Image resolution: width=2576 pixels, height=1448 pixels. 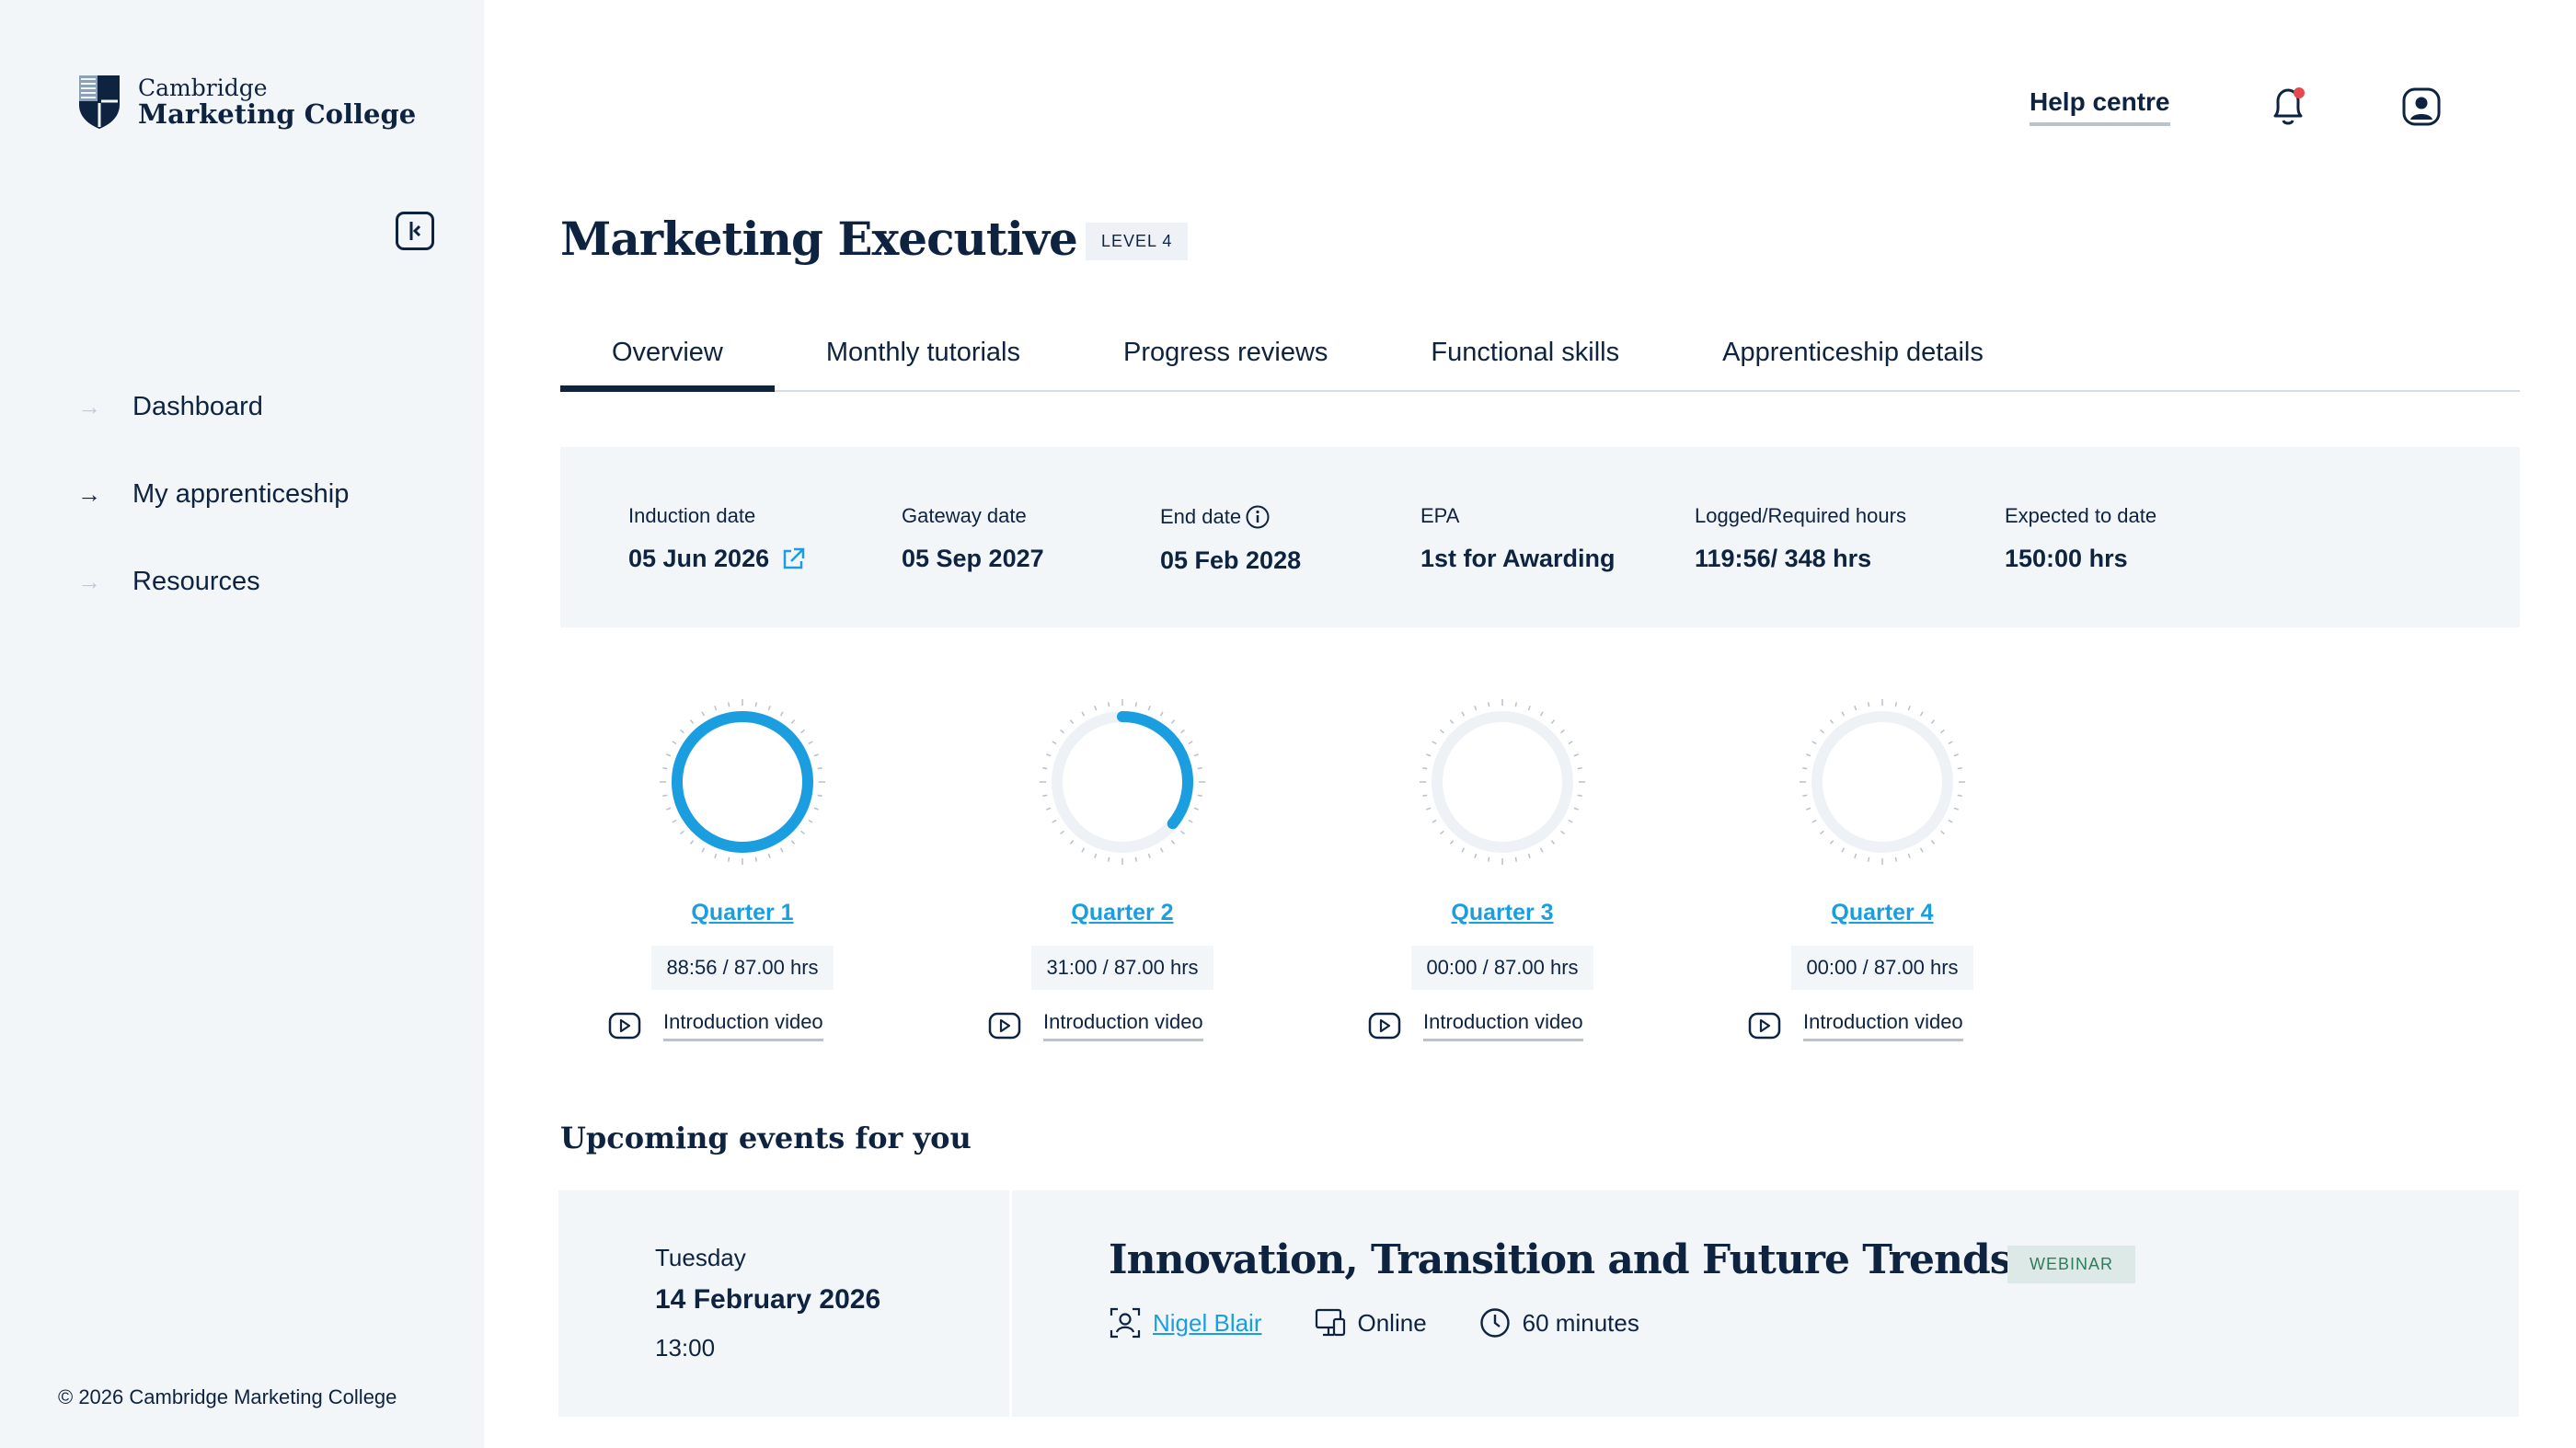 What do you see at coordinates (213, 407) in the screenshot?
I see `sidebar-item-dashboard: → Dashboard` at bounding box center [213, 407].